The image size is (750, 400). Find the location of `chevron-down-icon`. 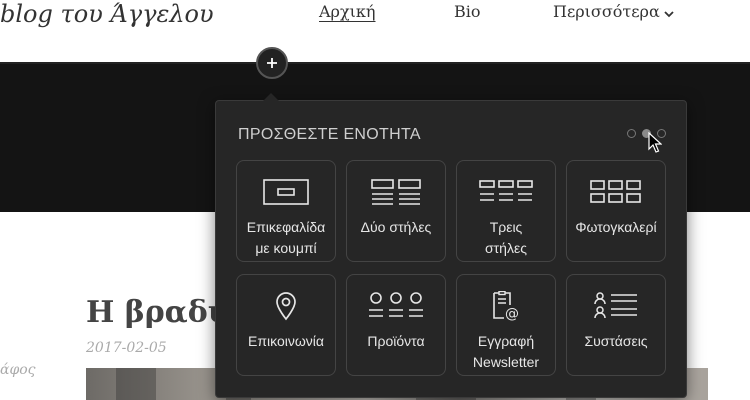

chevron-down-icon is located at coordinates (669, 12).